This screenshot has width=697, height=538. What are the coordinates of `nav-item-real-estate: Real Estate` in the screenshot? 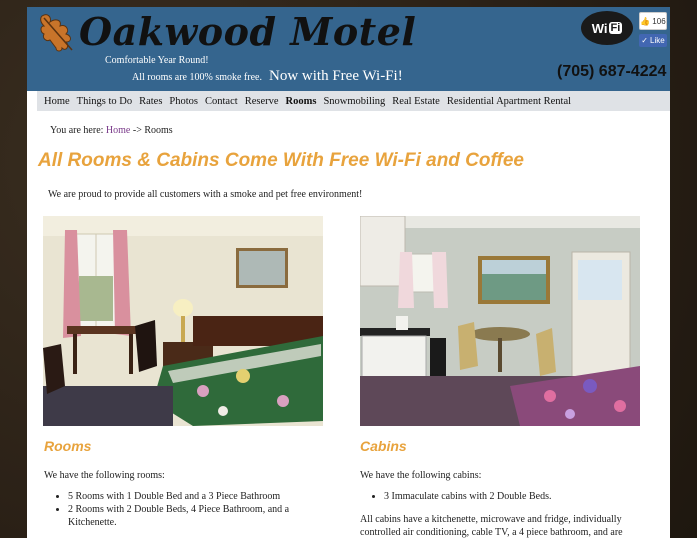 It's located at (416, 101).